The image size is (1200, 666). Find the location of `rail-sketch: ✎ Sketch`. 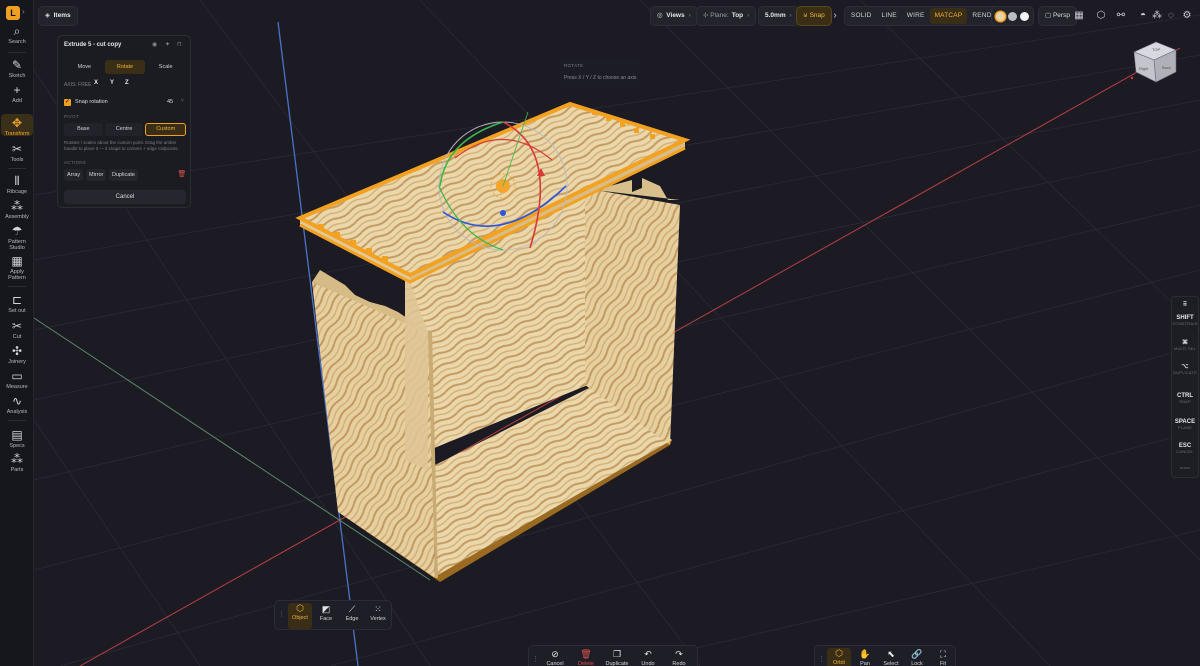

rail-sketch: ✎ Sketch is located at coordinates (17, 68).